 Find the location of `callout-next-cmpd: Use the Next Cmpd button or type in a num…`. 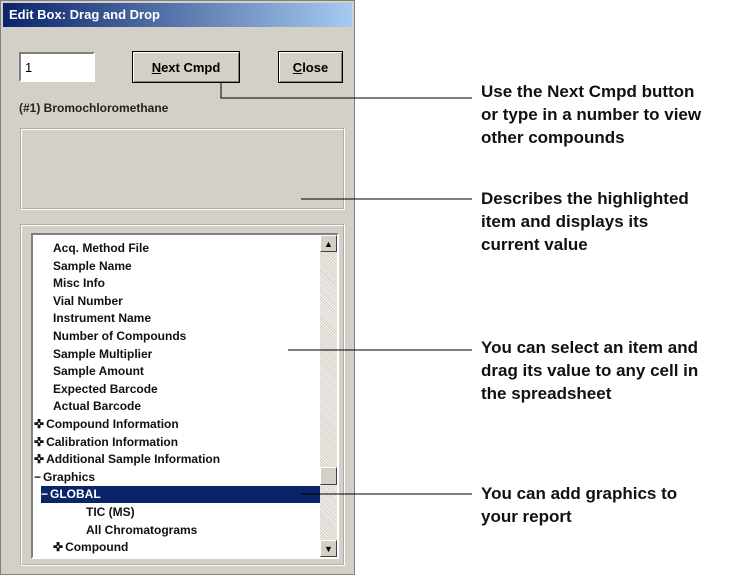

callout-next-cmpd: Use the Next Cmpd button or type in a num… is located at coordinates (591, 114).